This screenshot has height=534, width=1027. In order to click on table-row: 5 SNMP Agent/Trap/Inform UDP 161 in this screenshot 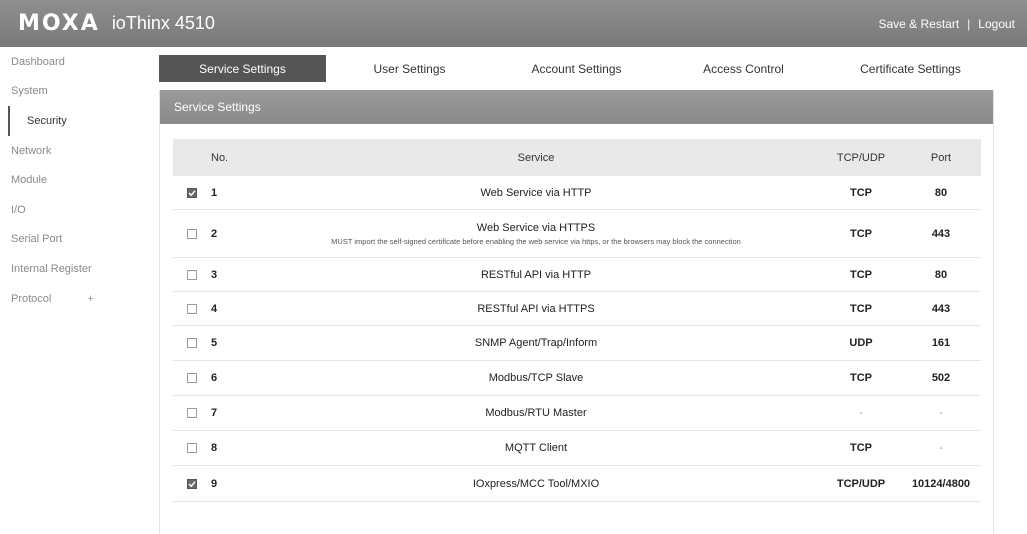, I will do `click(577, 343)`.